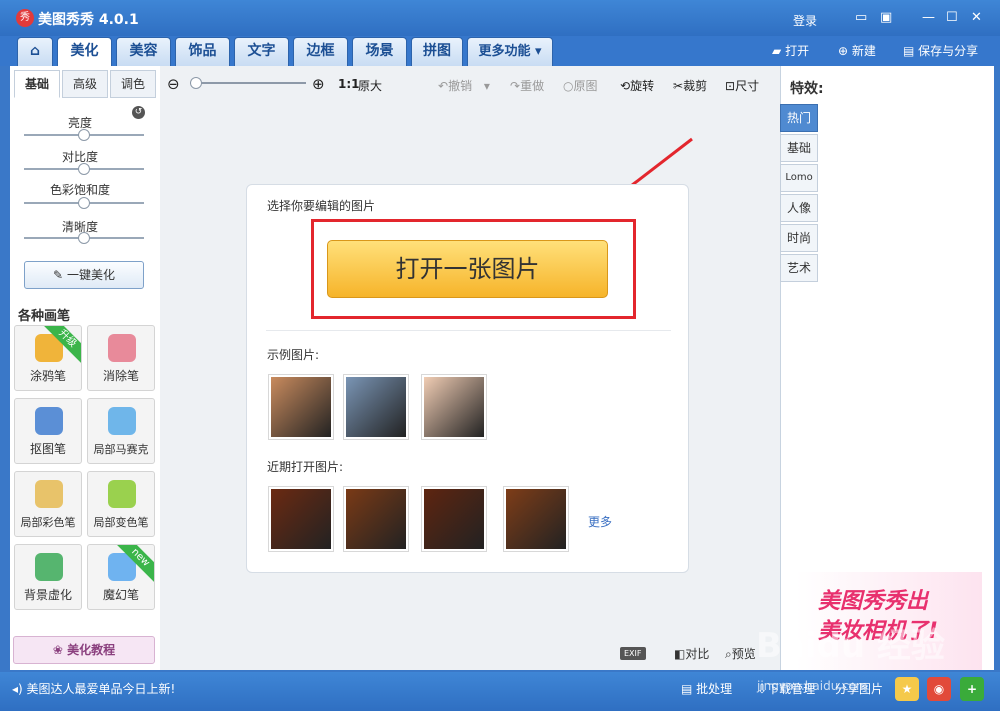 This screenshot has height=711, width=1000. What do you see at coordinates (47, 449) in the screenshot?
I see `brush-label: 抠图笔` at bounding box center [47, 449].